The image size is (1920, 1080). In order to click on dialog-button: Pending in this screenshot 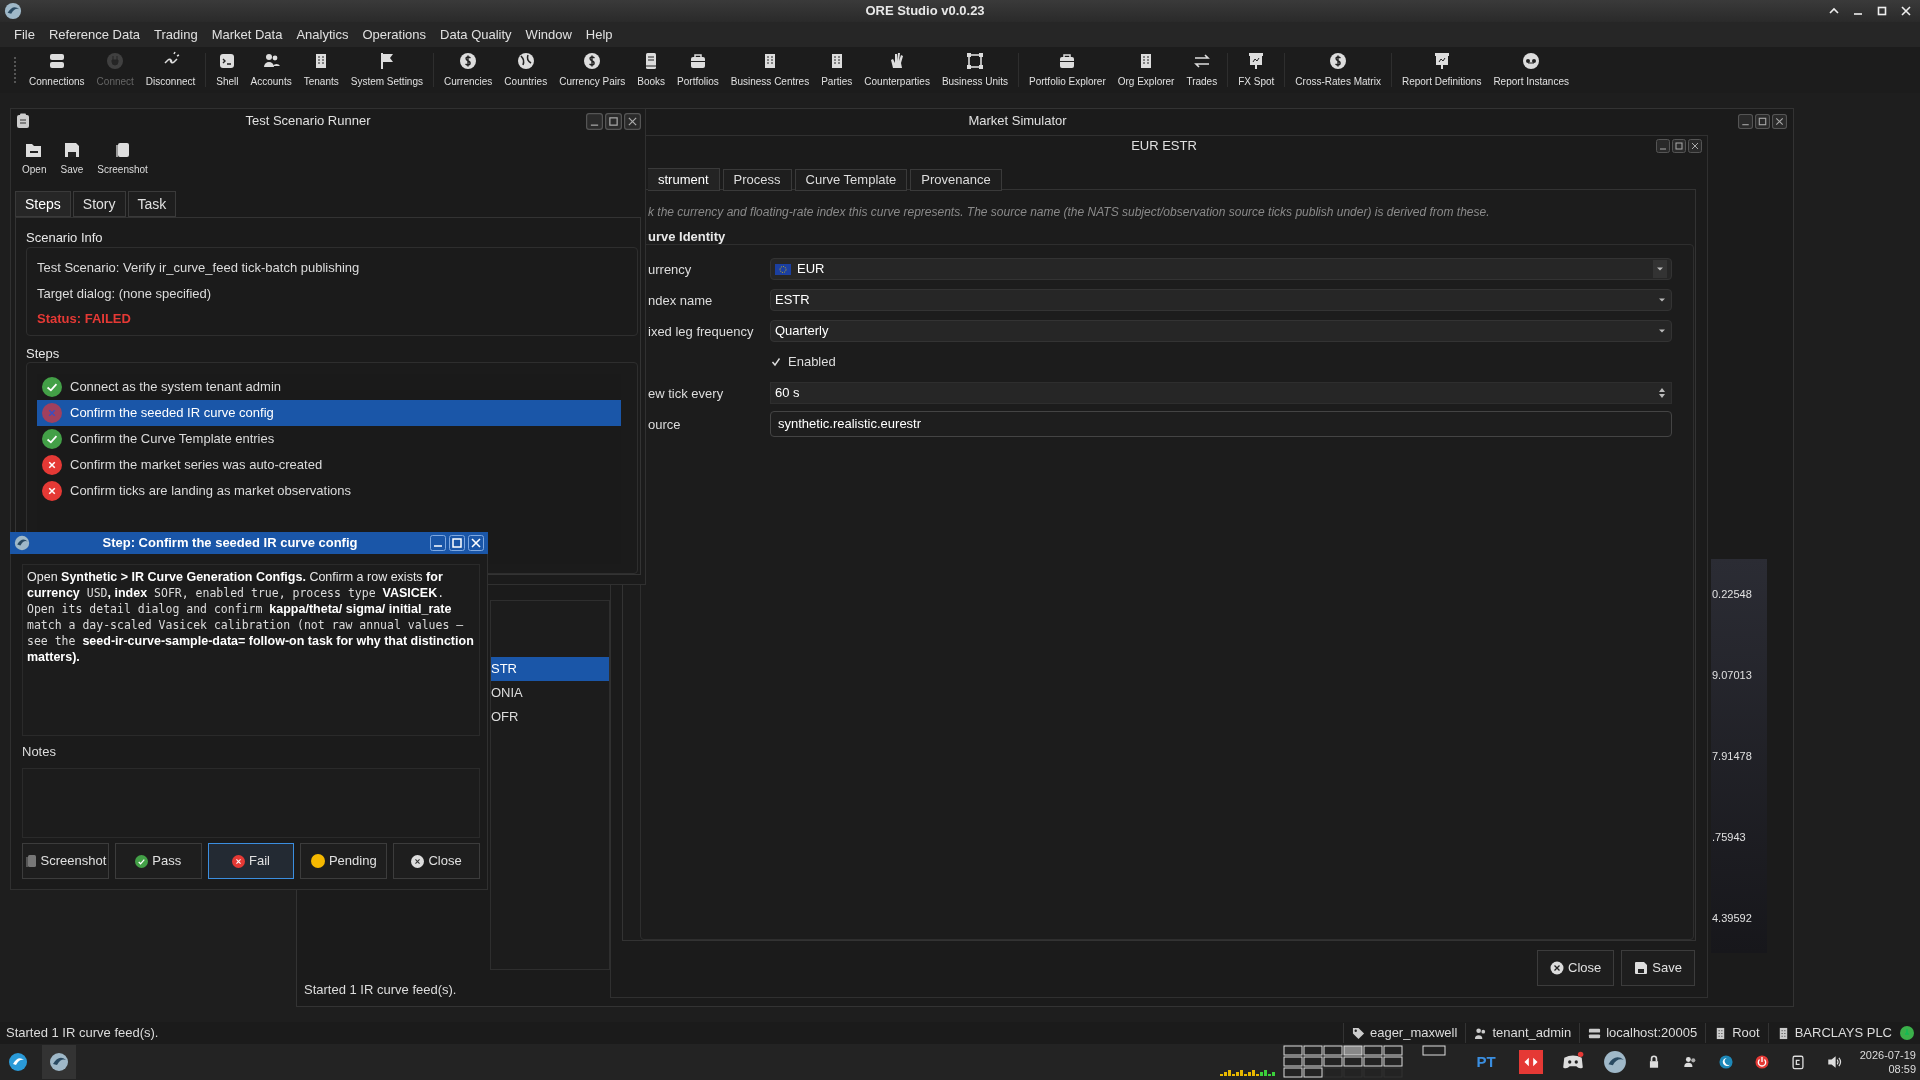, I will do `click(344, 861)`.